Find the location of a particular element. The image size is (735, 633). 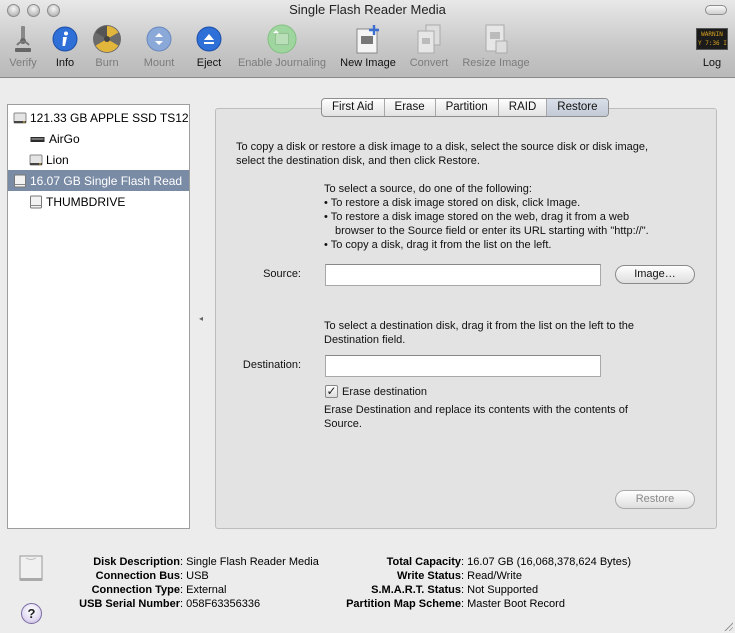

info-row: Partition Map Scheme: Master Boot Record is located at coordinates (455, 604).